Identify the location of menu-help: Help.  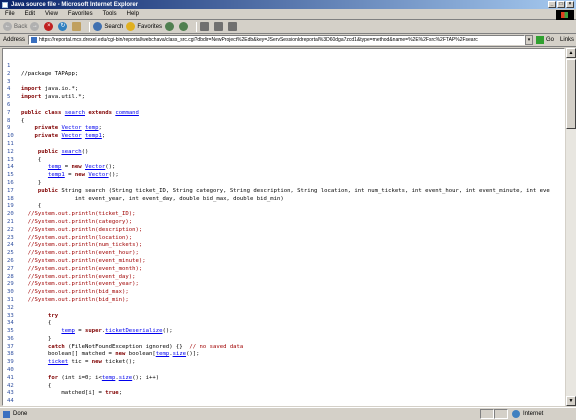
(133, 14).